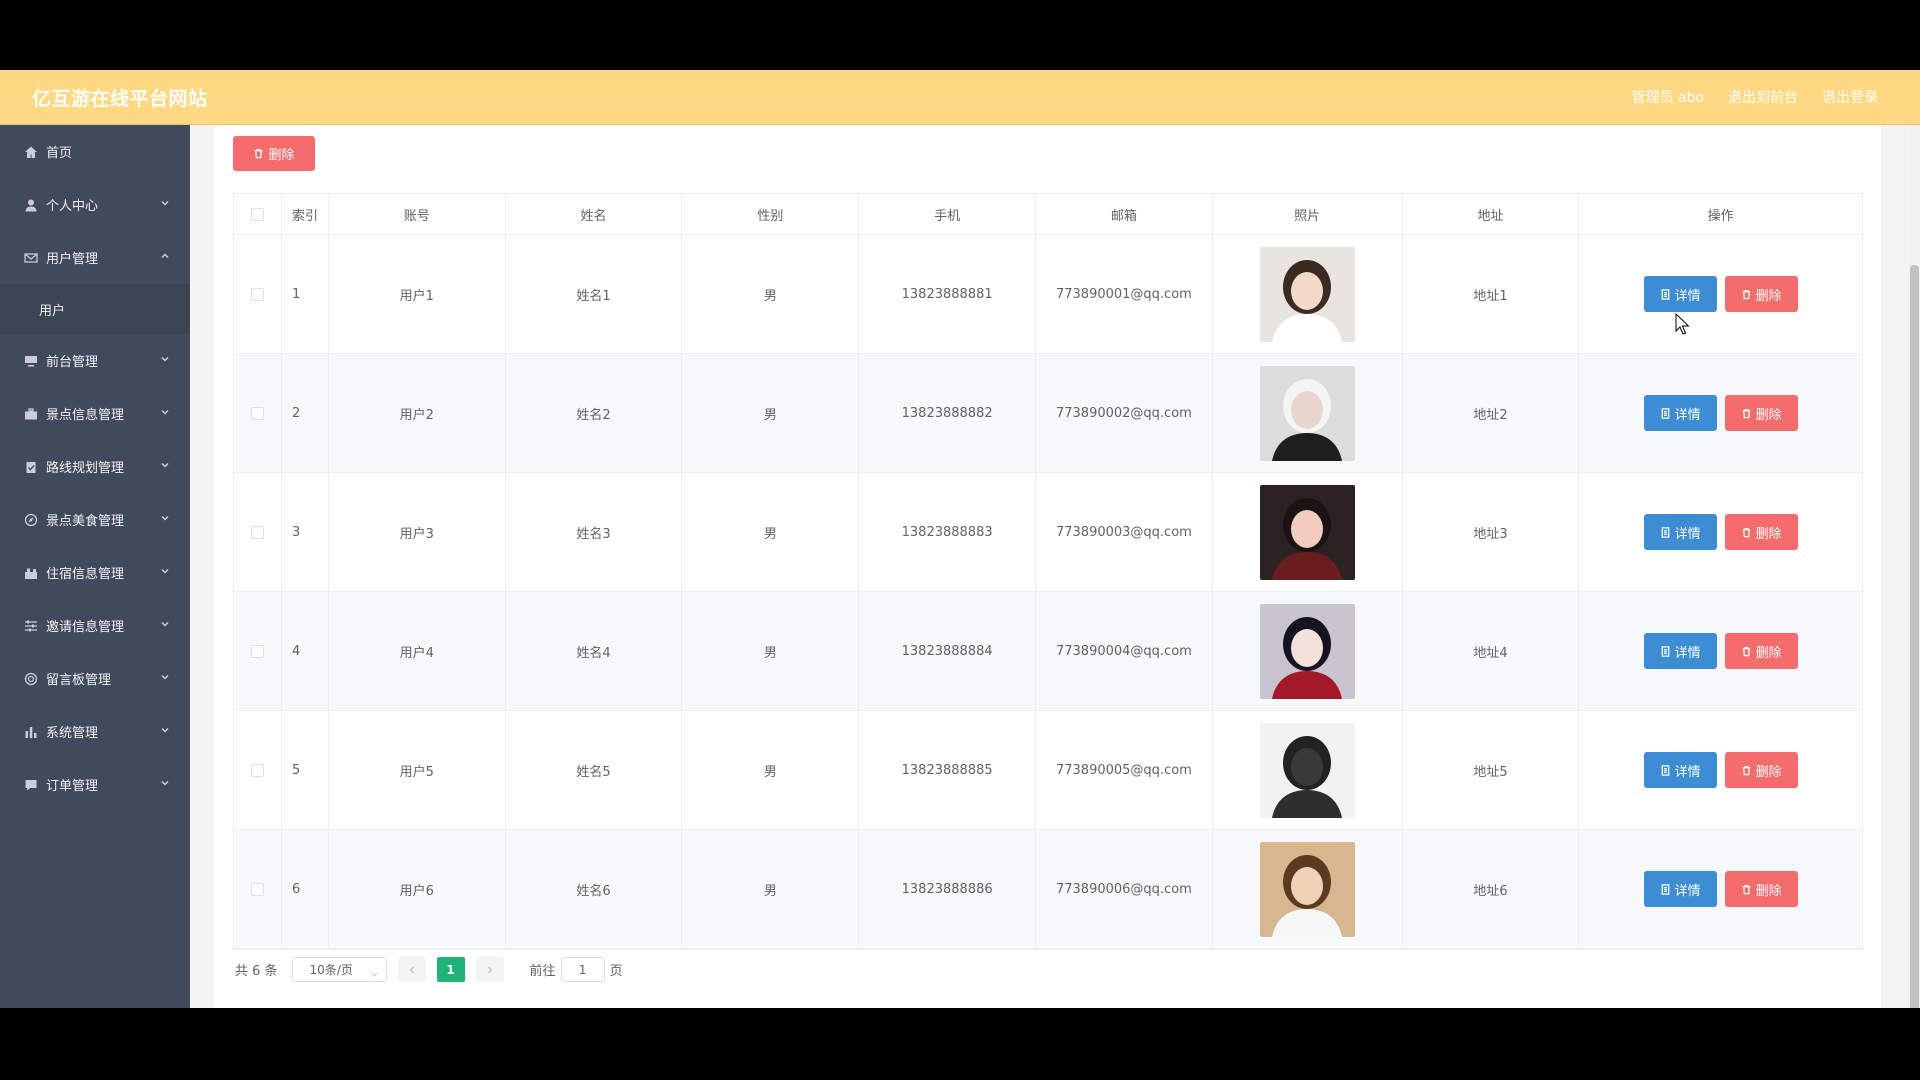 Image resolution: width=1920 pixels, height=1080 pixels. I want to click on row-select-cell, so click(258, 532).